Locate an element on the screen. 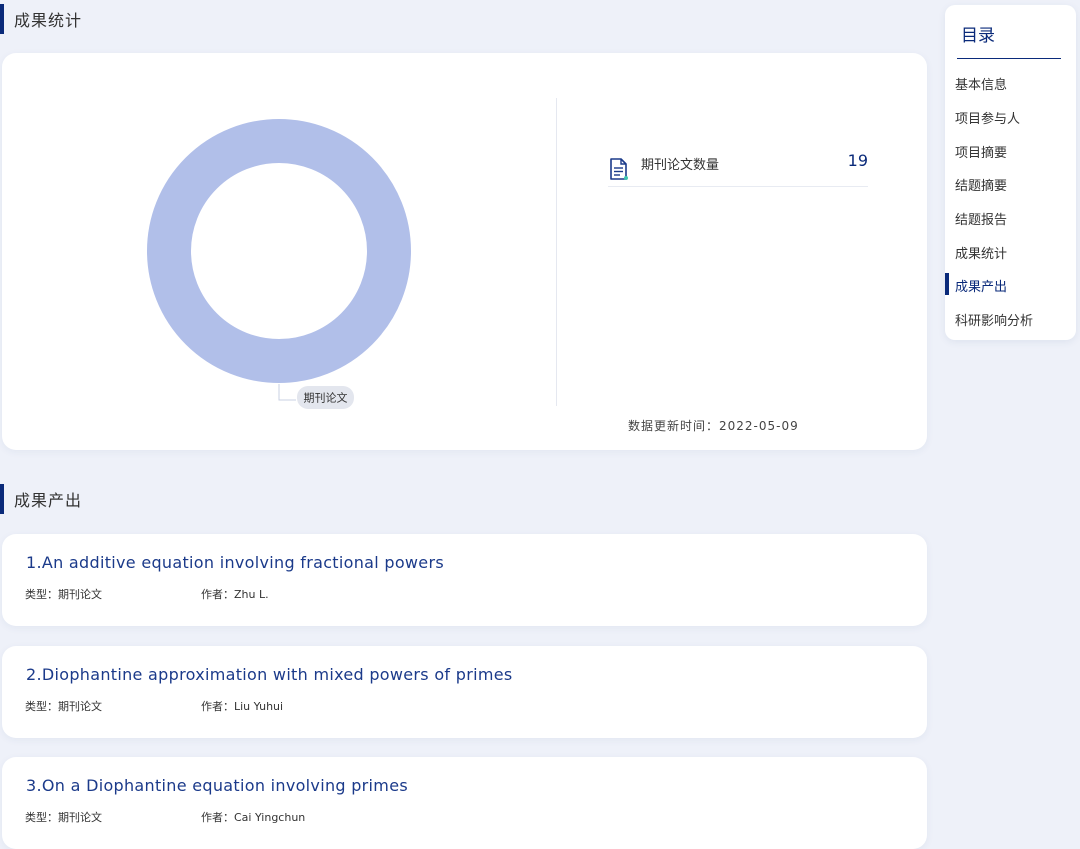 The image size is (1080, 849). toc-title: 目录 is located at coordinates (978, 36).